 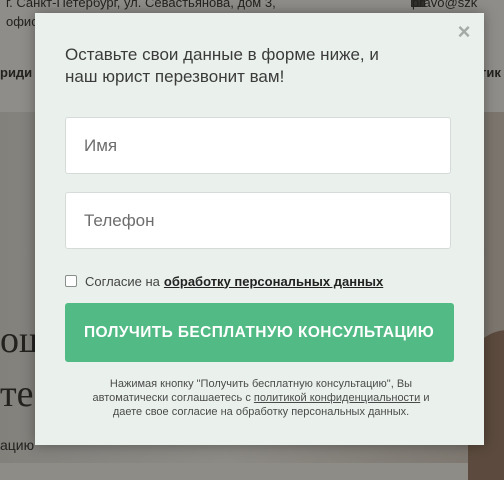 What do you see at coordinates (258, 145) in the screenshot?
I see `name-input` at bounding box center [258, 145].